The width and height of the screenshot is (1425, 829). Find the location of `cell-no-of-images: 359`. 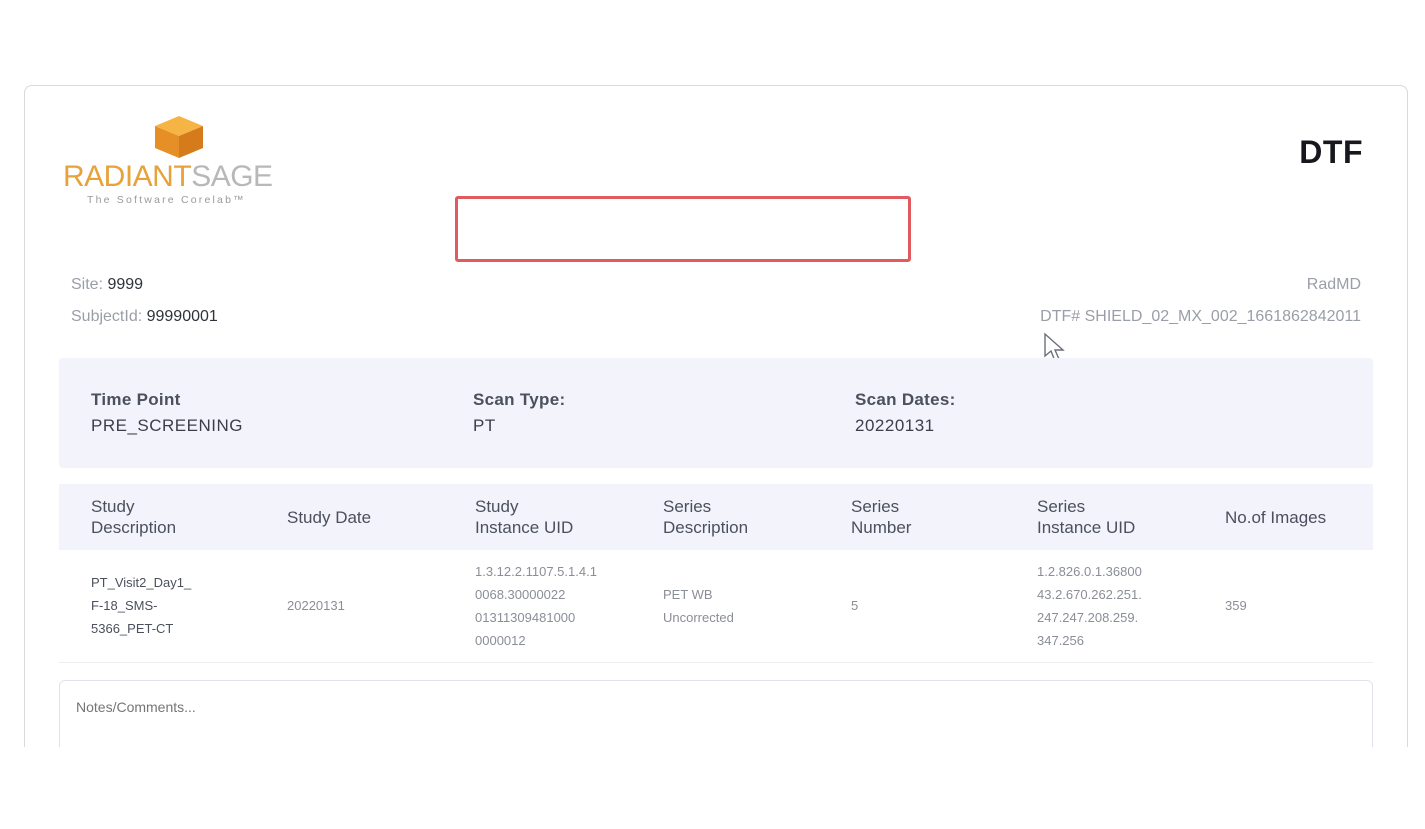

cell-no-of-images: 359 is located at coordinates (1236, 606).